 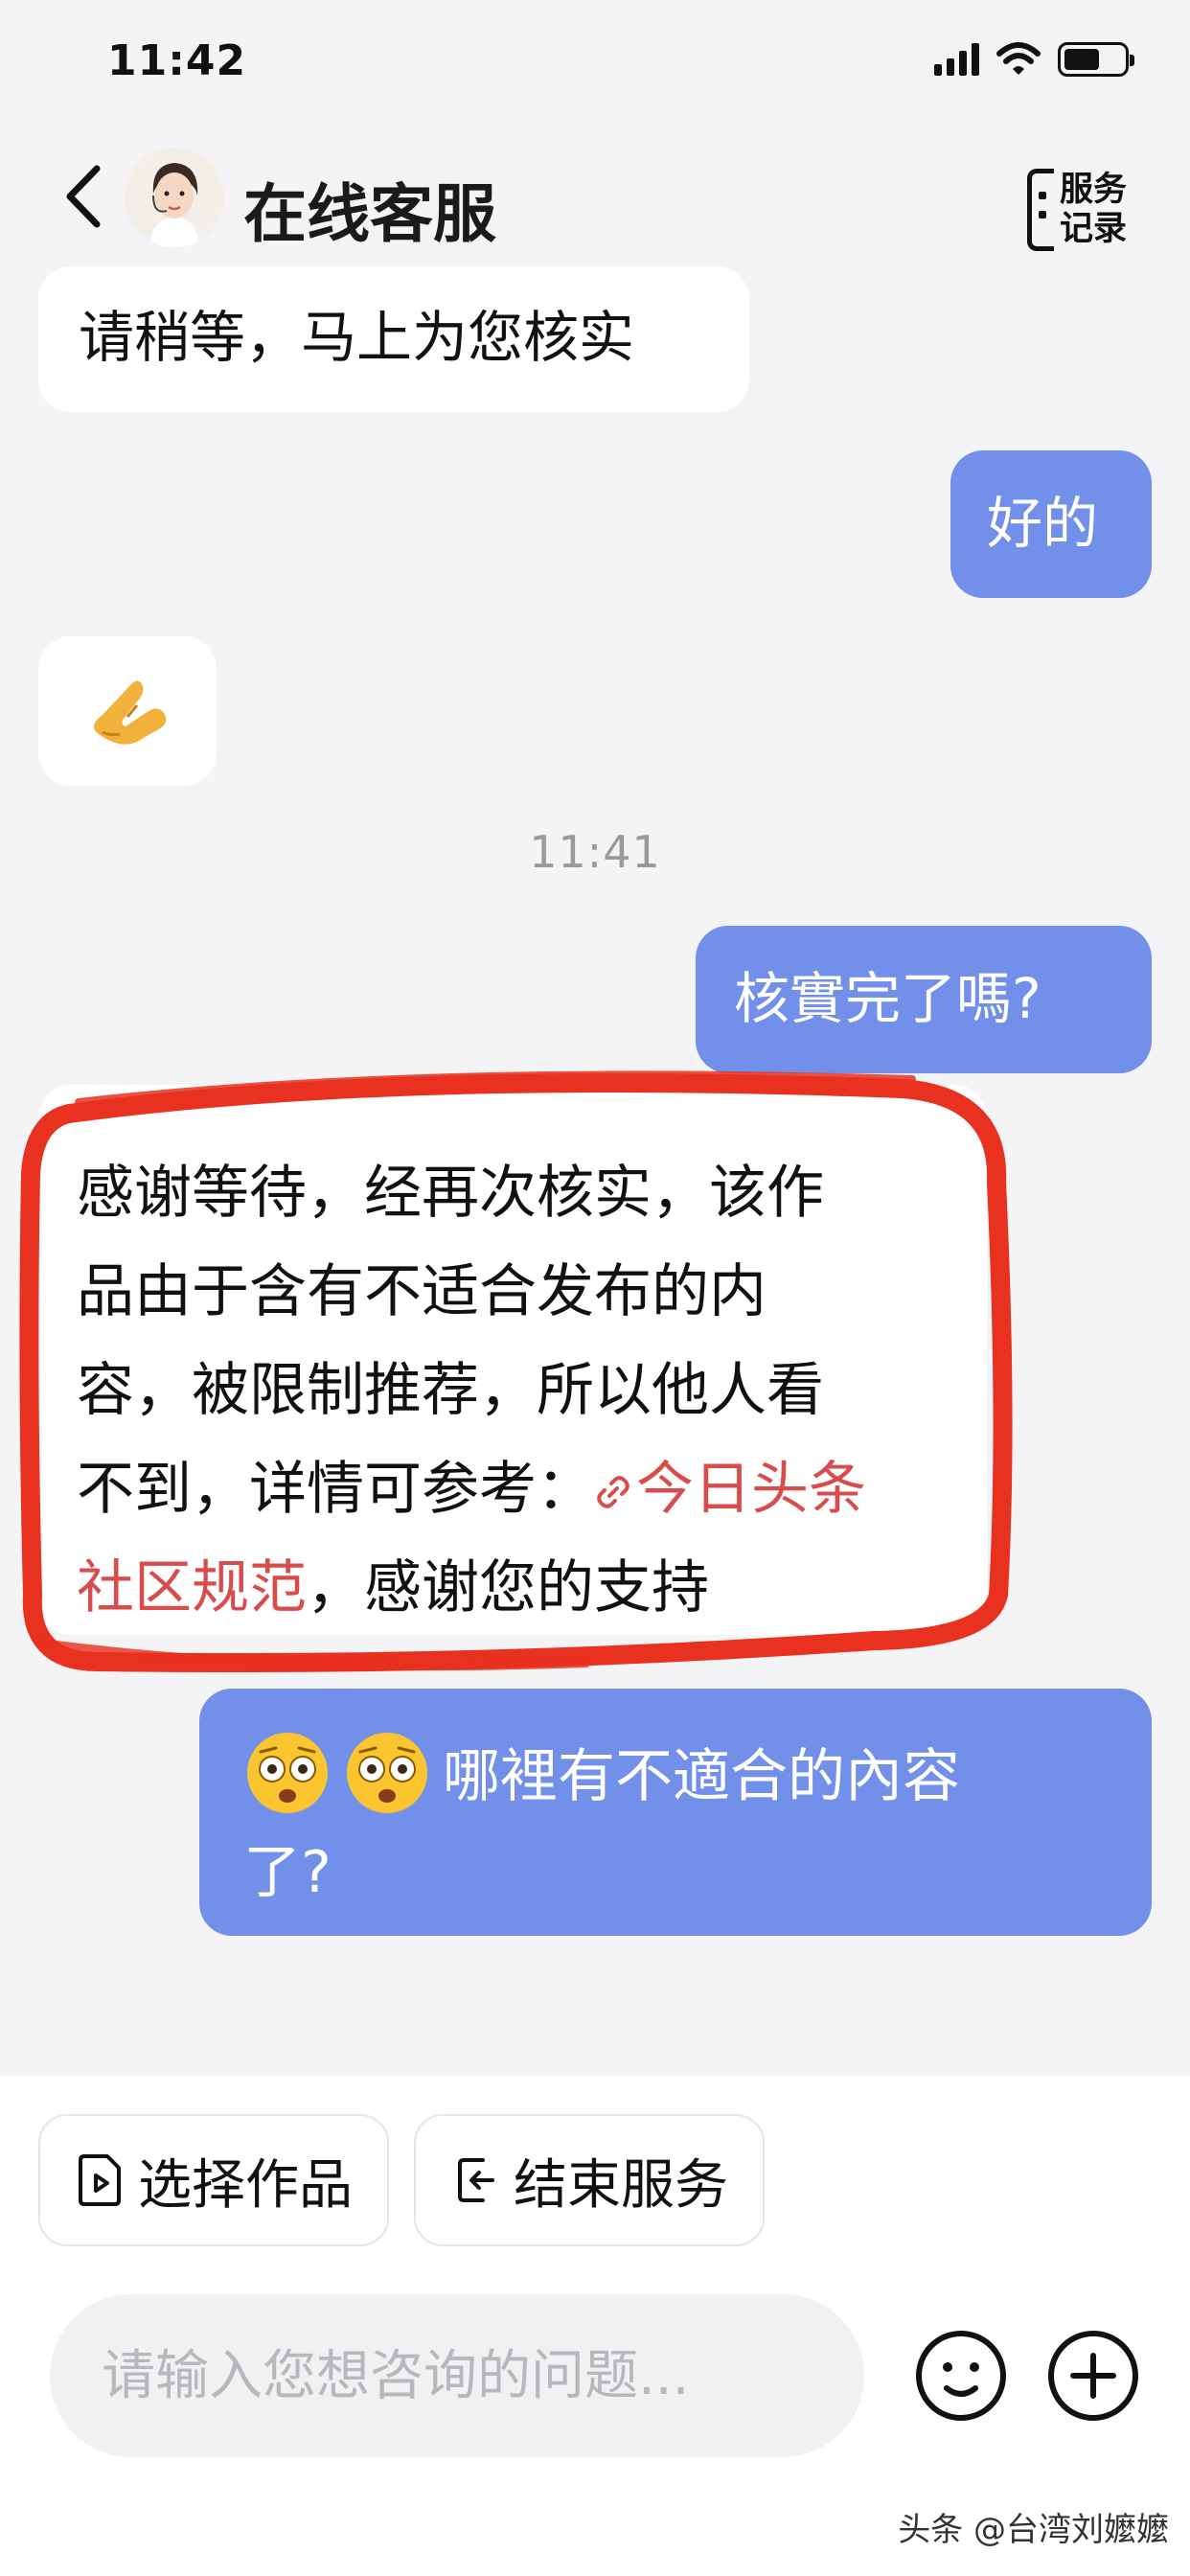 What do you see at coordinates (246, 2185) in the screenshot?
I see `select-works-label: 选择作品` at bounding box center [246, 2185].